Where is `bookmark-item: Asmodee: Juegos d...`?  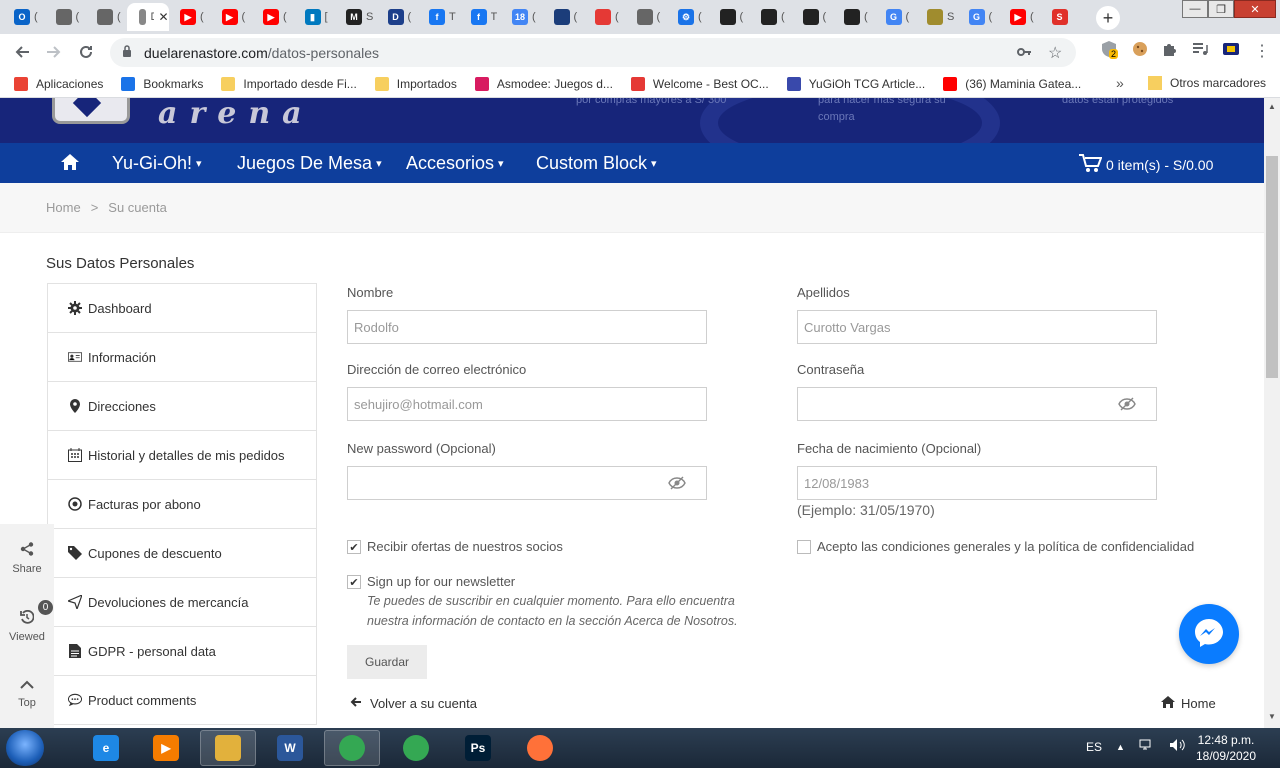 bookmark-item: Asmodee: Juegos d... is located at coordinates (543, 83).